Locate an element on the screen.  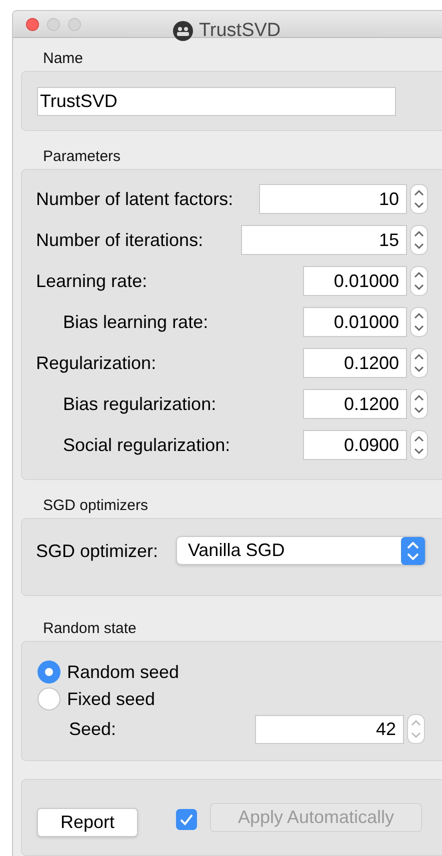
window-title: TrustSVD is located at coordinates (240, 31).